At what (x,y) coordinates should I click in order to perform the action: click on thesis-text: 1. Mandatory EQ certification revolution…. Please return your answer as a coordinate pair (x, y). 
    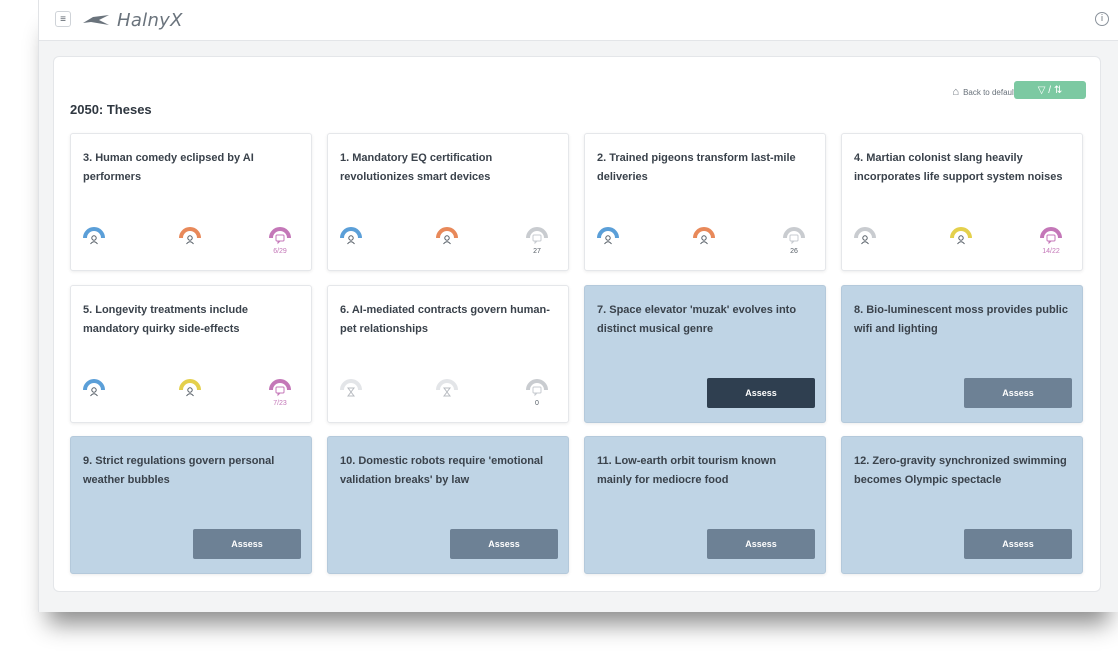
    Looking at the image, I should click on (416, 167).